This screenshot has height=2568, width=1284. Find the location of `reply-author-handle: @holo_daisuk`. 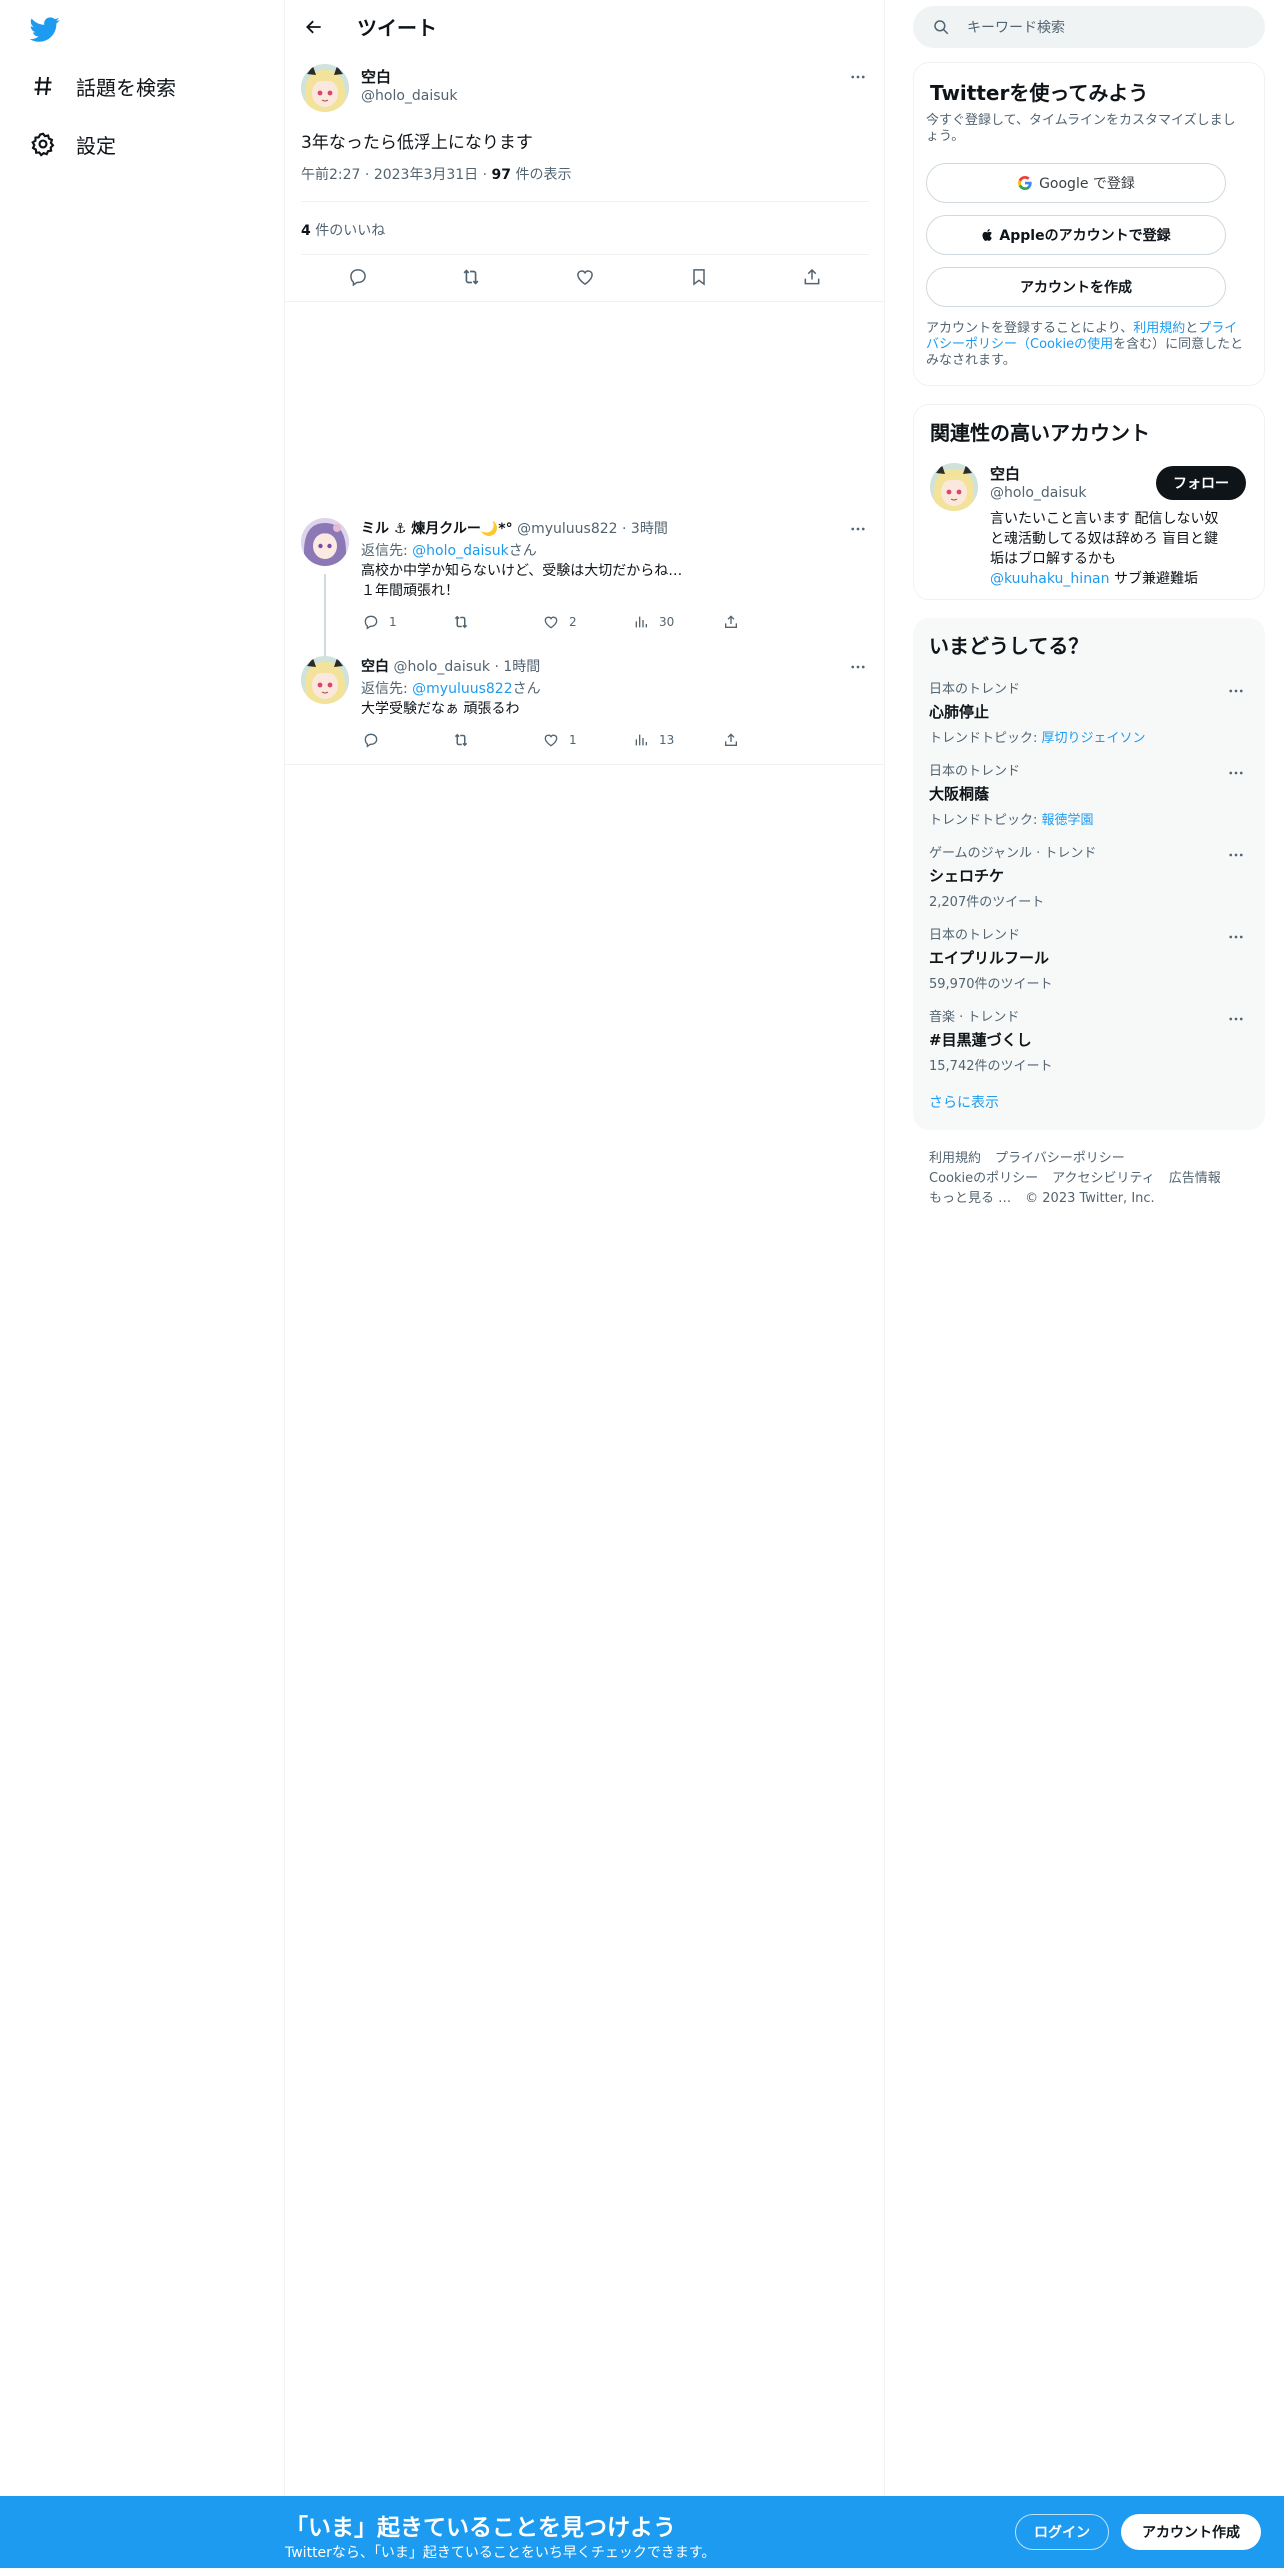

reply-author-handle: @holo_daisuk is located at coordinates (441, 667).